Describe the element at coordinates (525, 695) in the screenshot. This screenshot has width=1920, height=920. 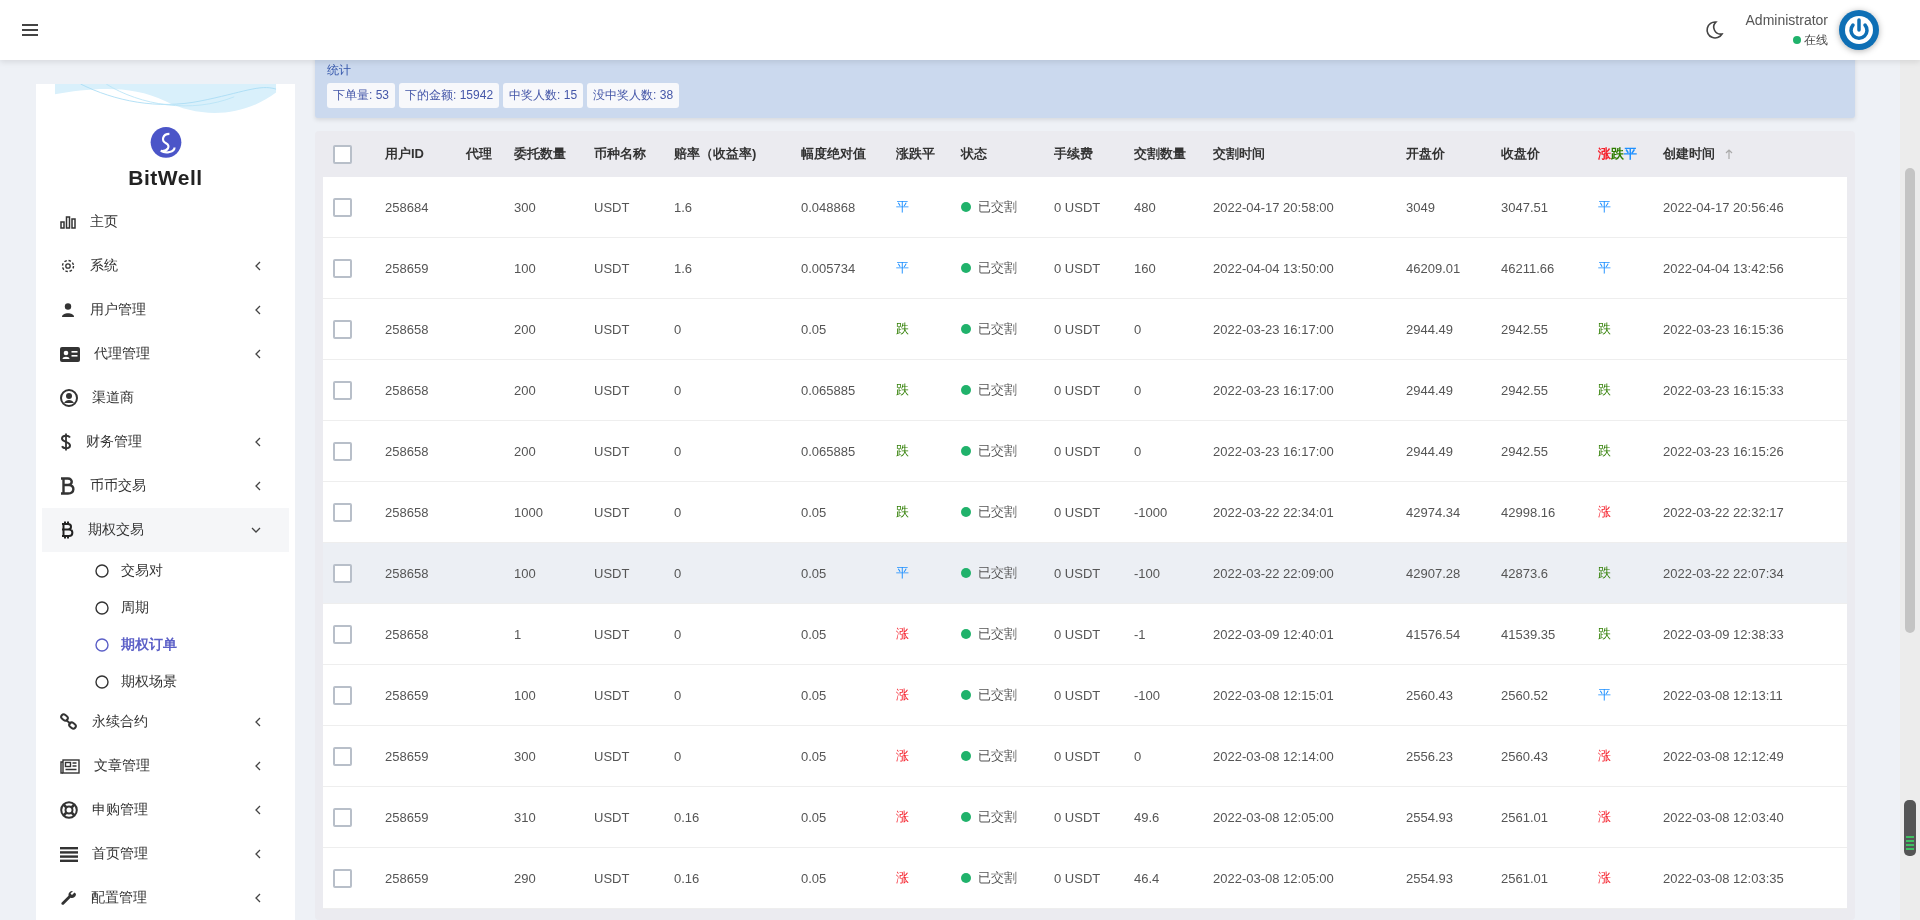
I see `quantity-cell-text: 100` at that location.